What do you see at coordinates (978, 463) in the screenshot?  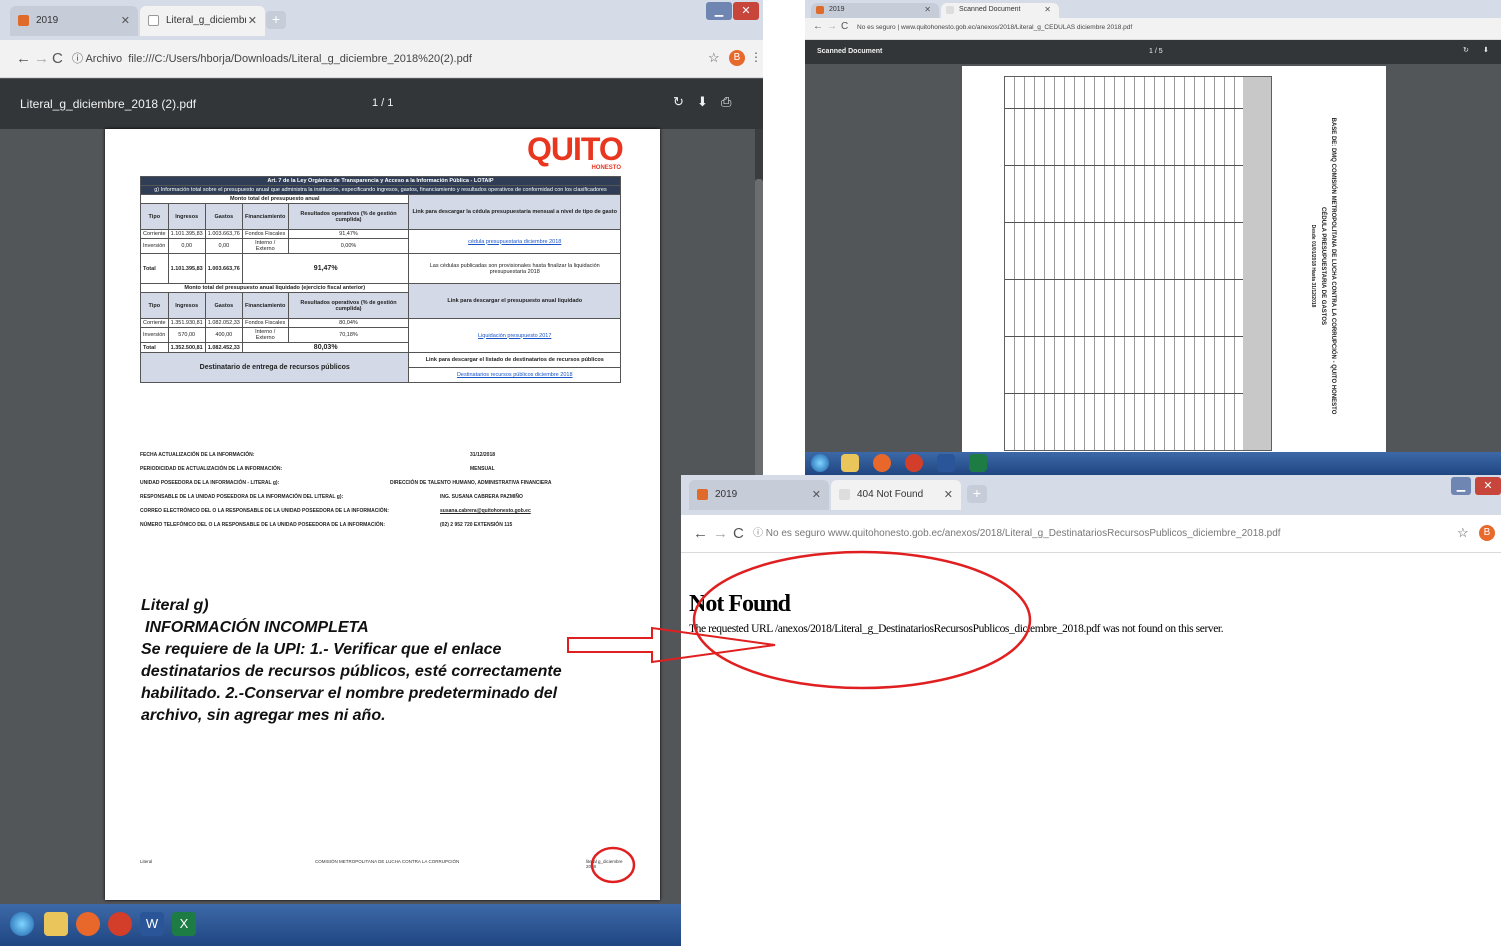 I see `excel-icon` at bounding box center [978, 463].